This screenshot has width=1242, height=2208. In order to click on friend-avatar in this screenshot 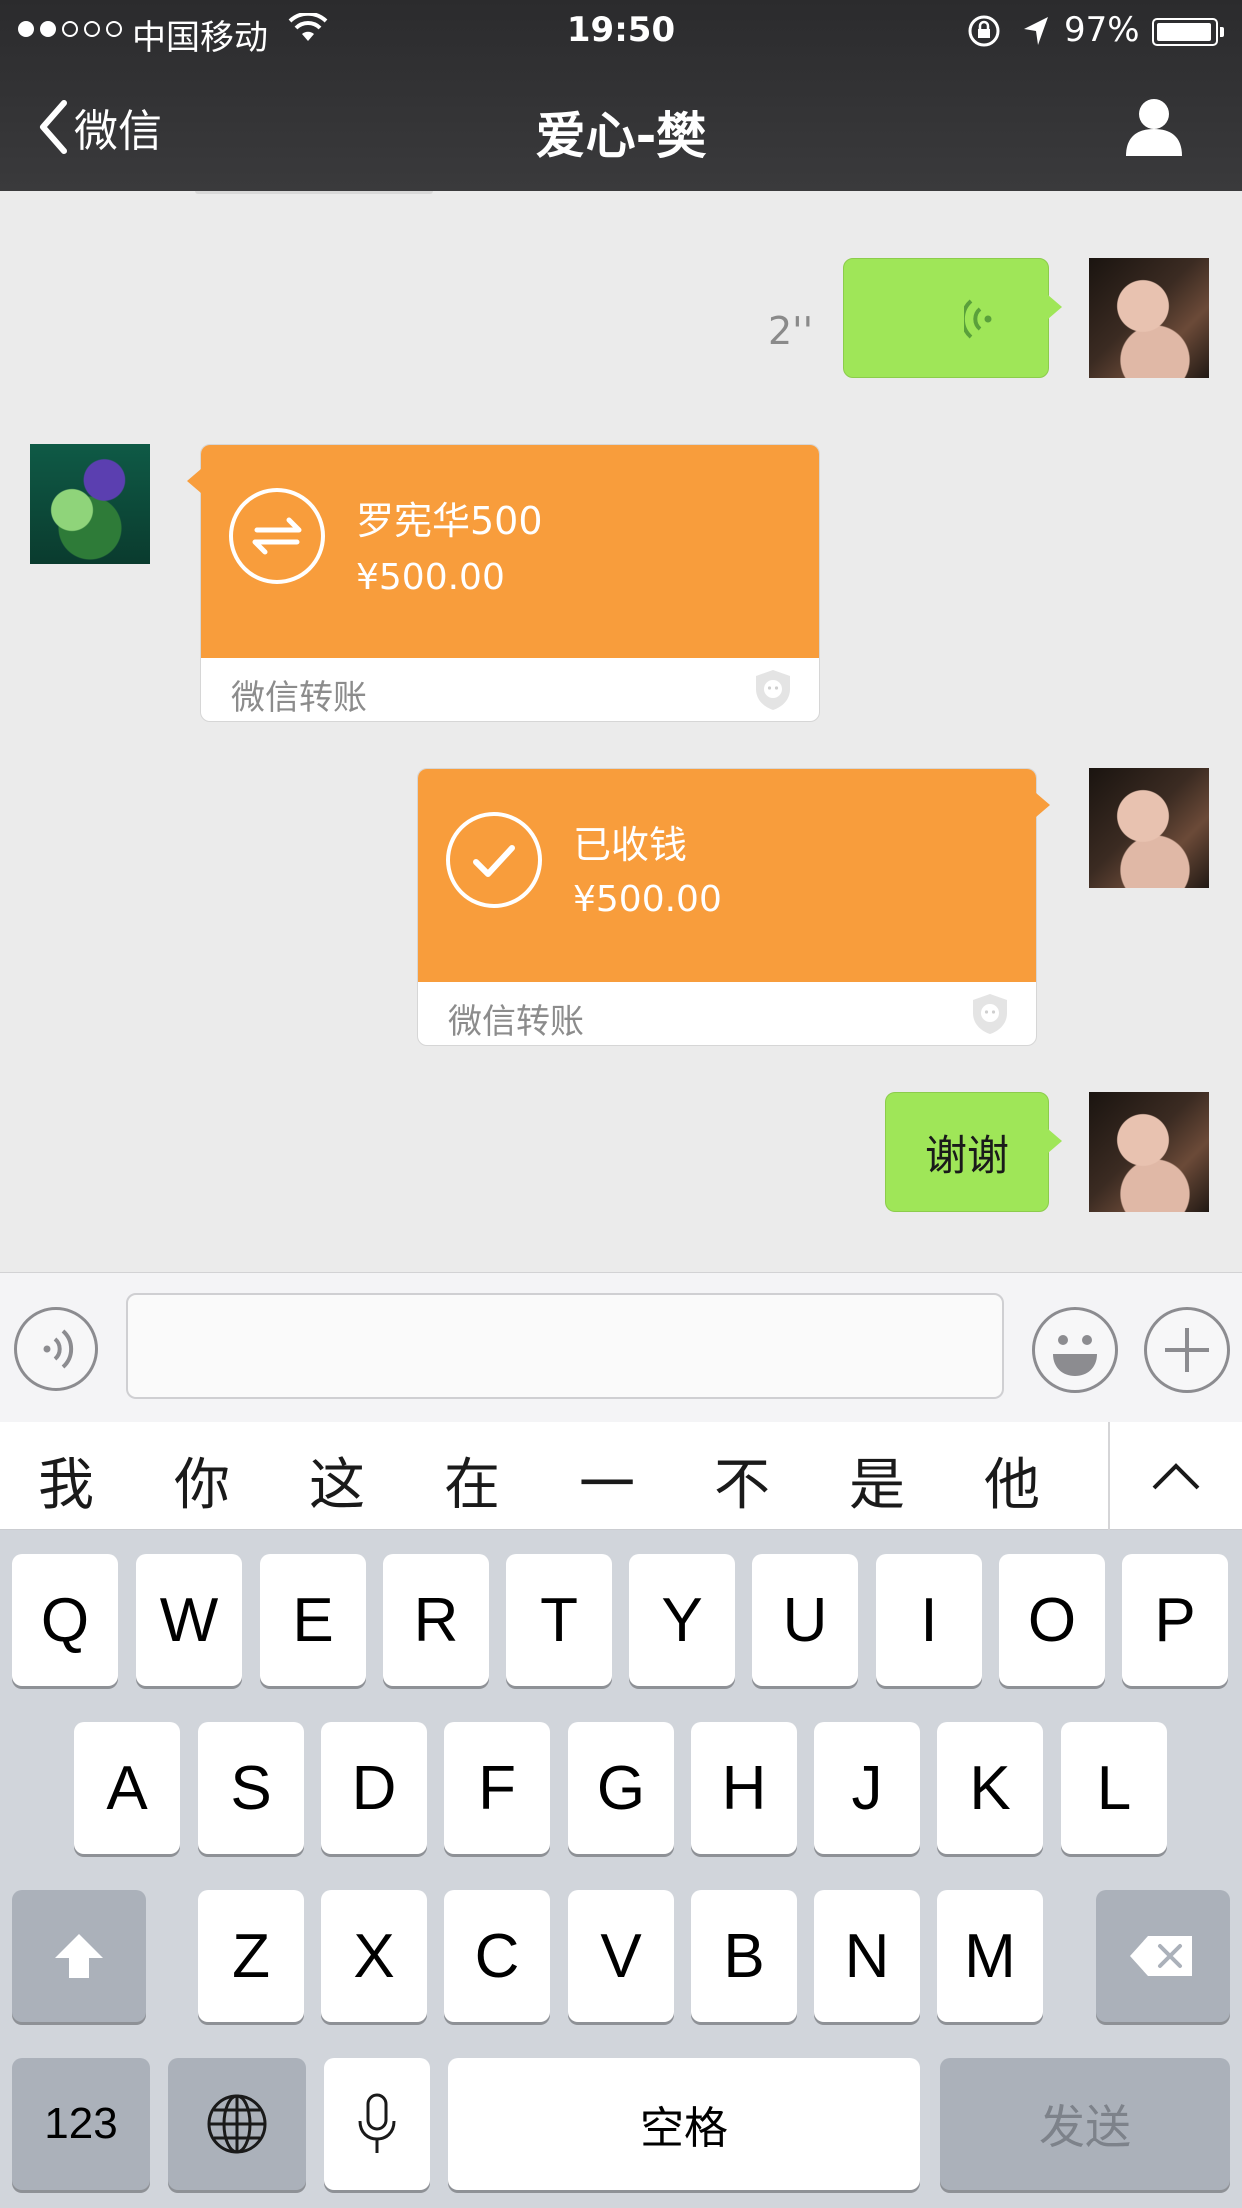, I will do `click(90, 504)`.